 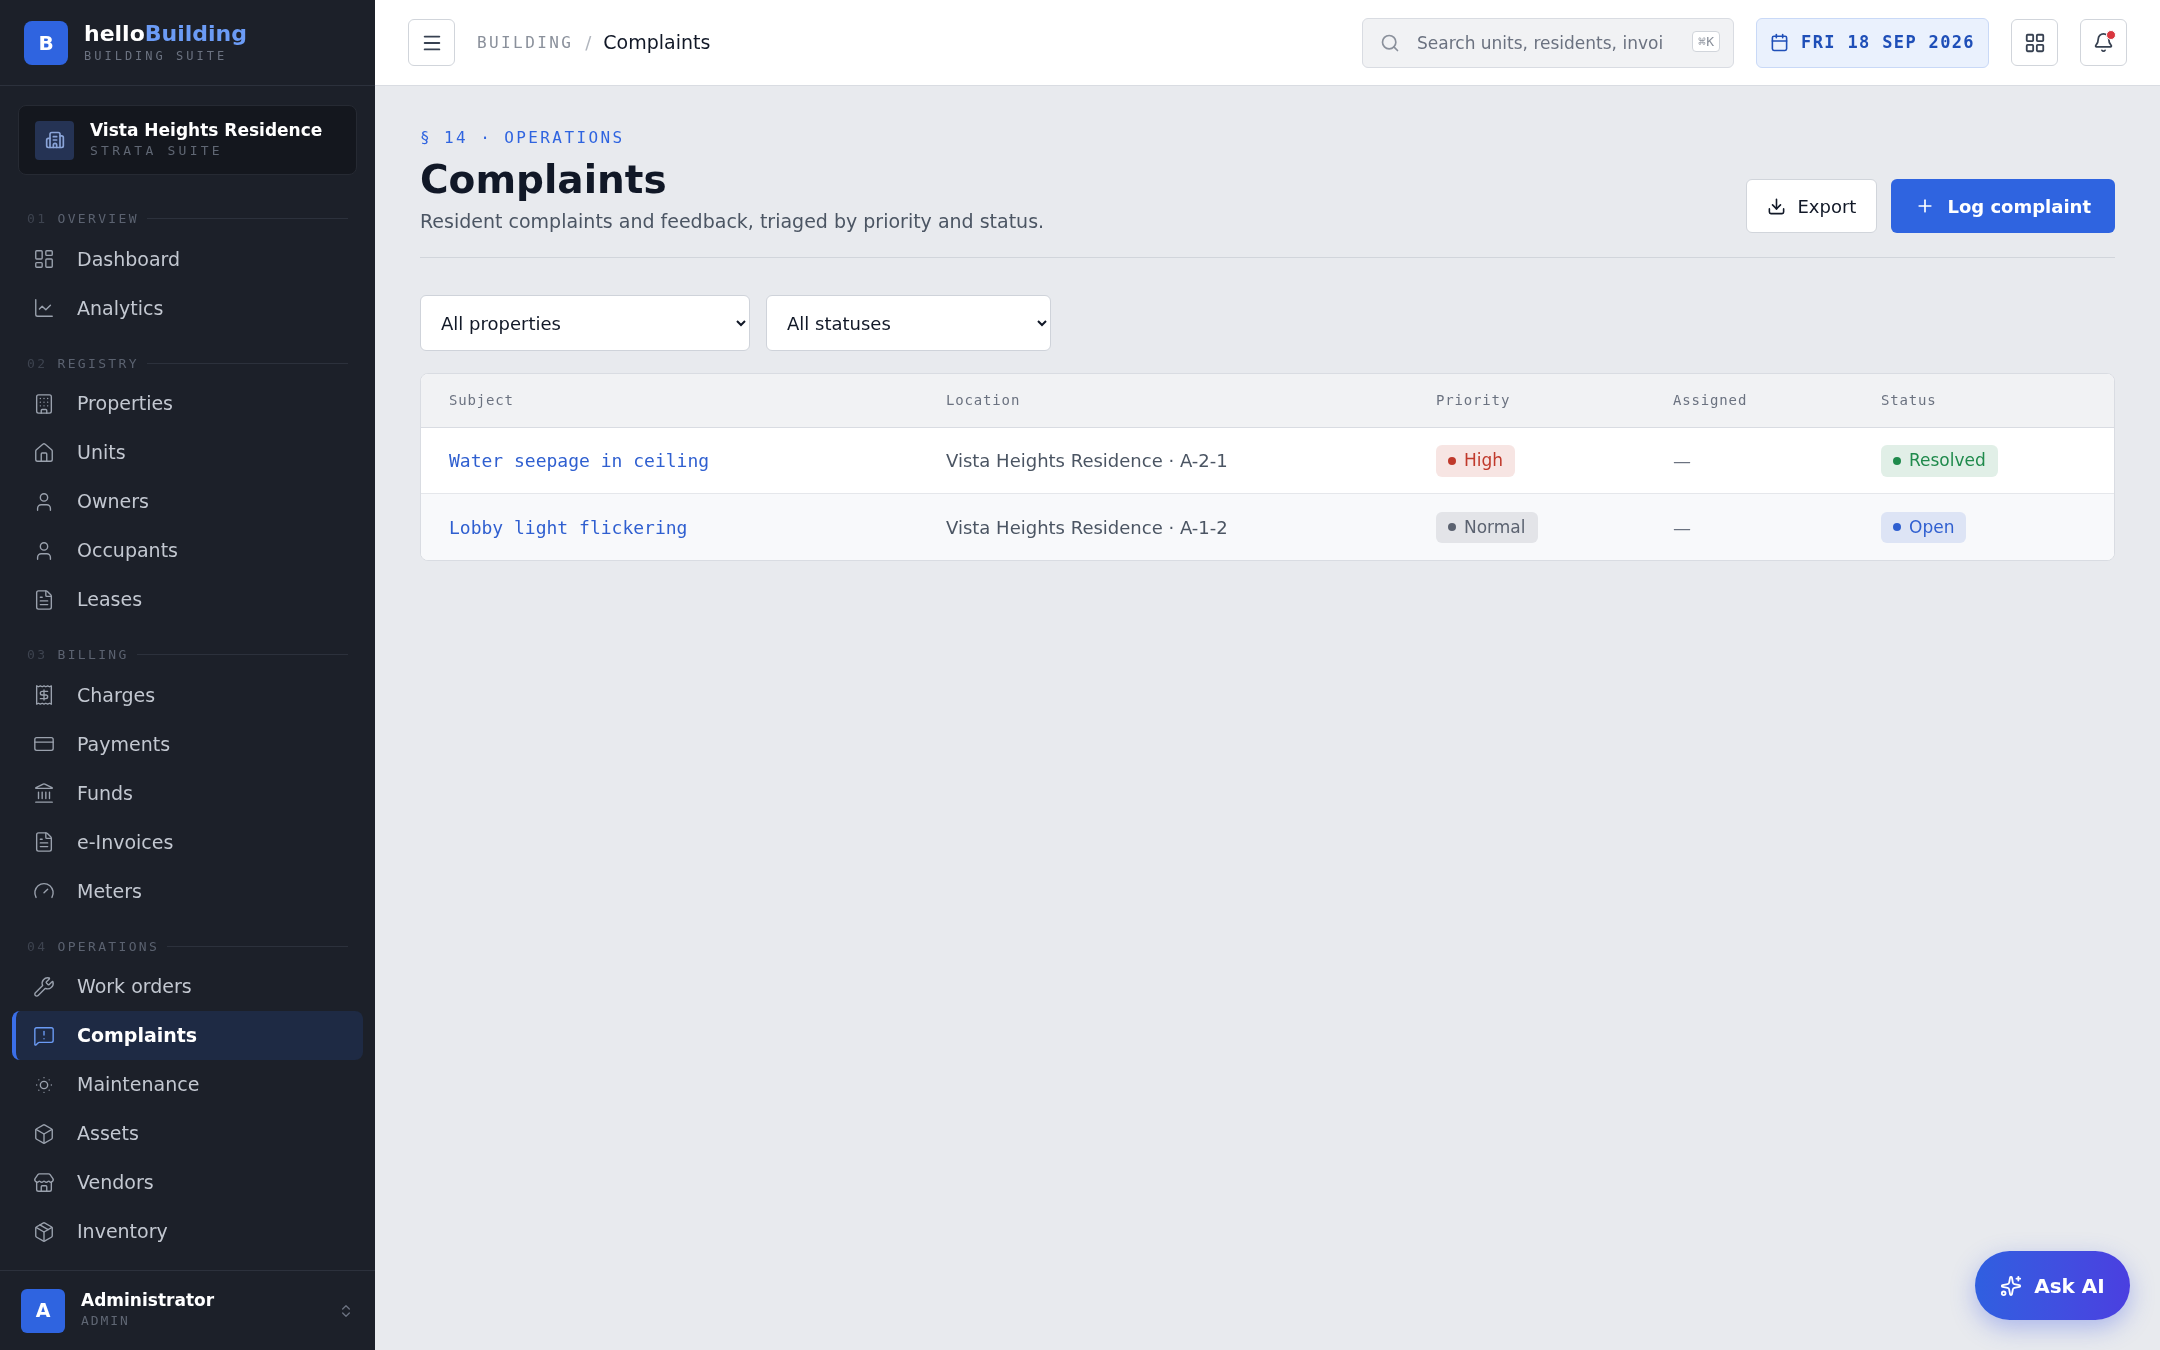 I want to click on user-name: Administrator, so click(x=148, y=1301).